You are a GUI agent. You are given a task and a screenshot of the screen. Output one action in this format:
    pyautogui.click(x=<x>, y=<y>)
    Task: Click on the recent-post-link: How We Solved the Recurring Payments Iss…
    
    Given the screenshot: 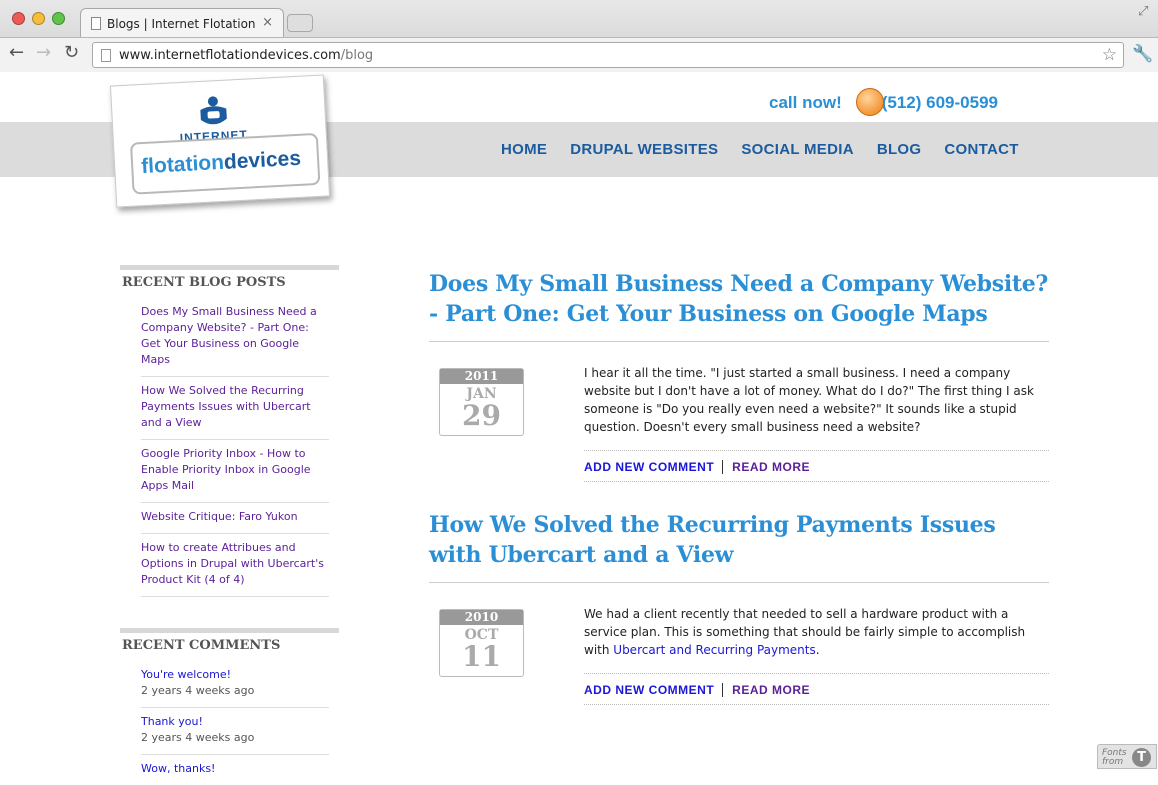 What is the action you would take?
    pyautogui.click(x=226, y=406)
    